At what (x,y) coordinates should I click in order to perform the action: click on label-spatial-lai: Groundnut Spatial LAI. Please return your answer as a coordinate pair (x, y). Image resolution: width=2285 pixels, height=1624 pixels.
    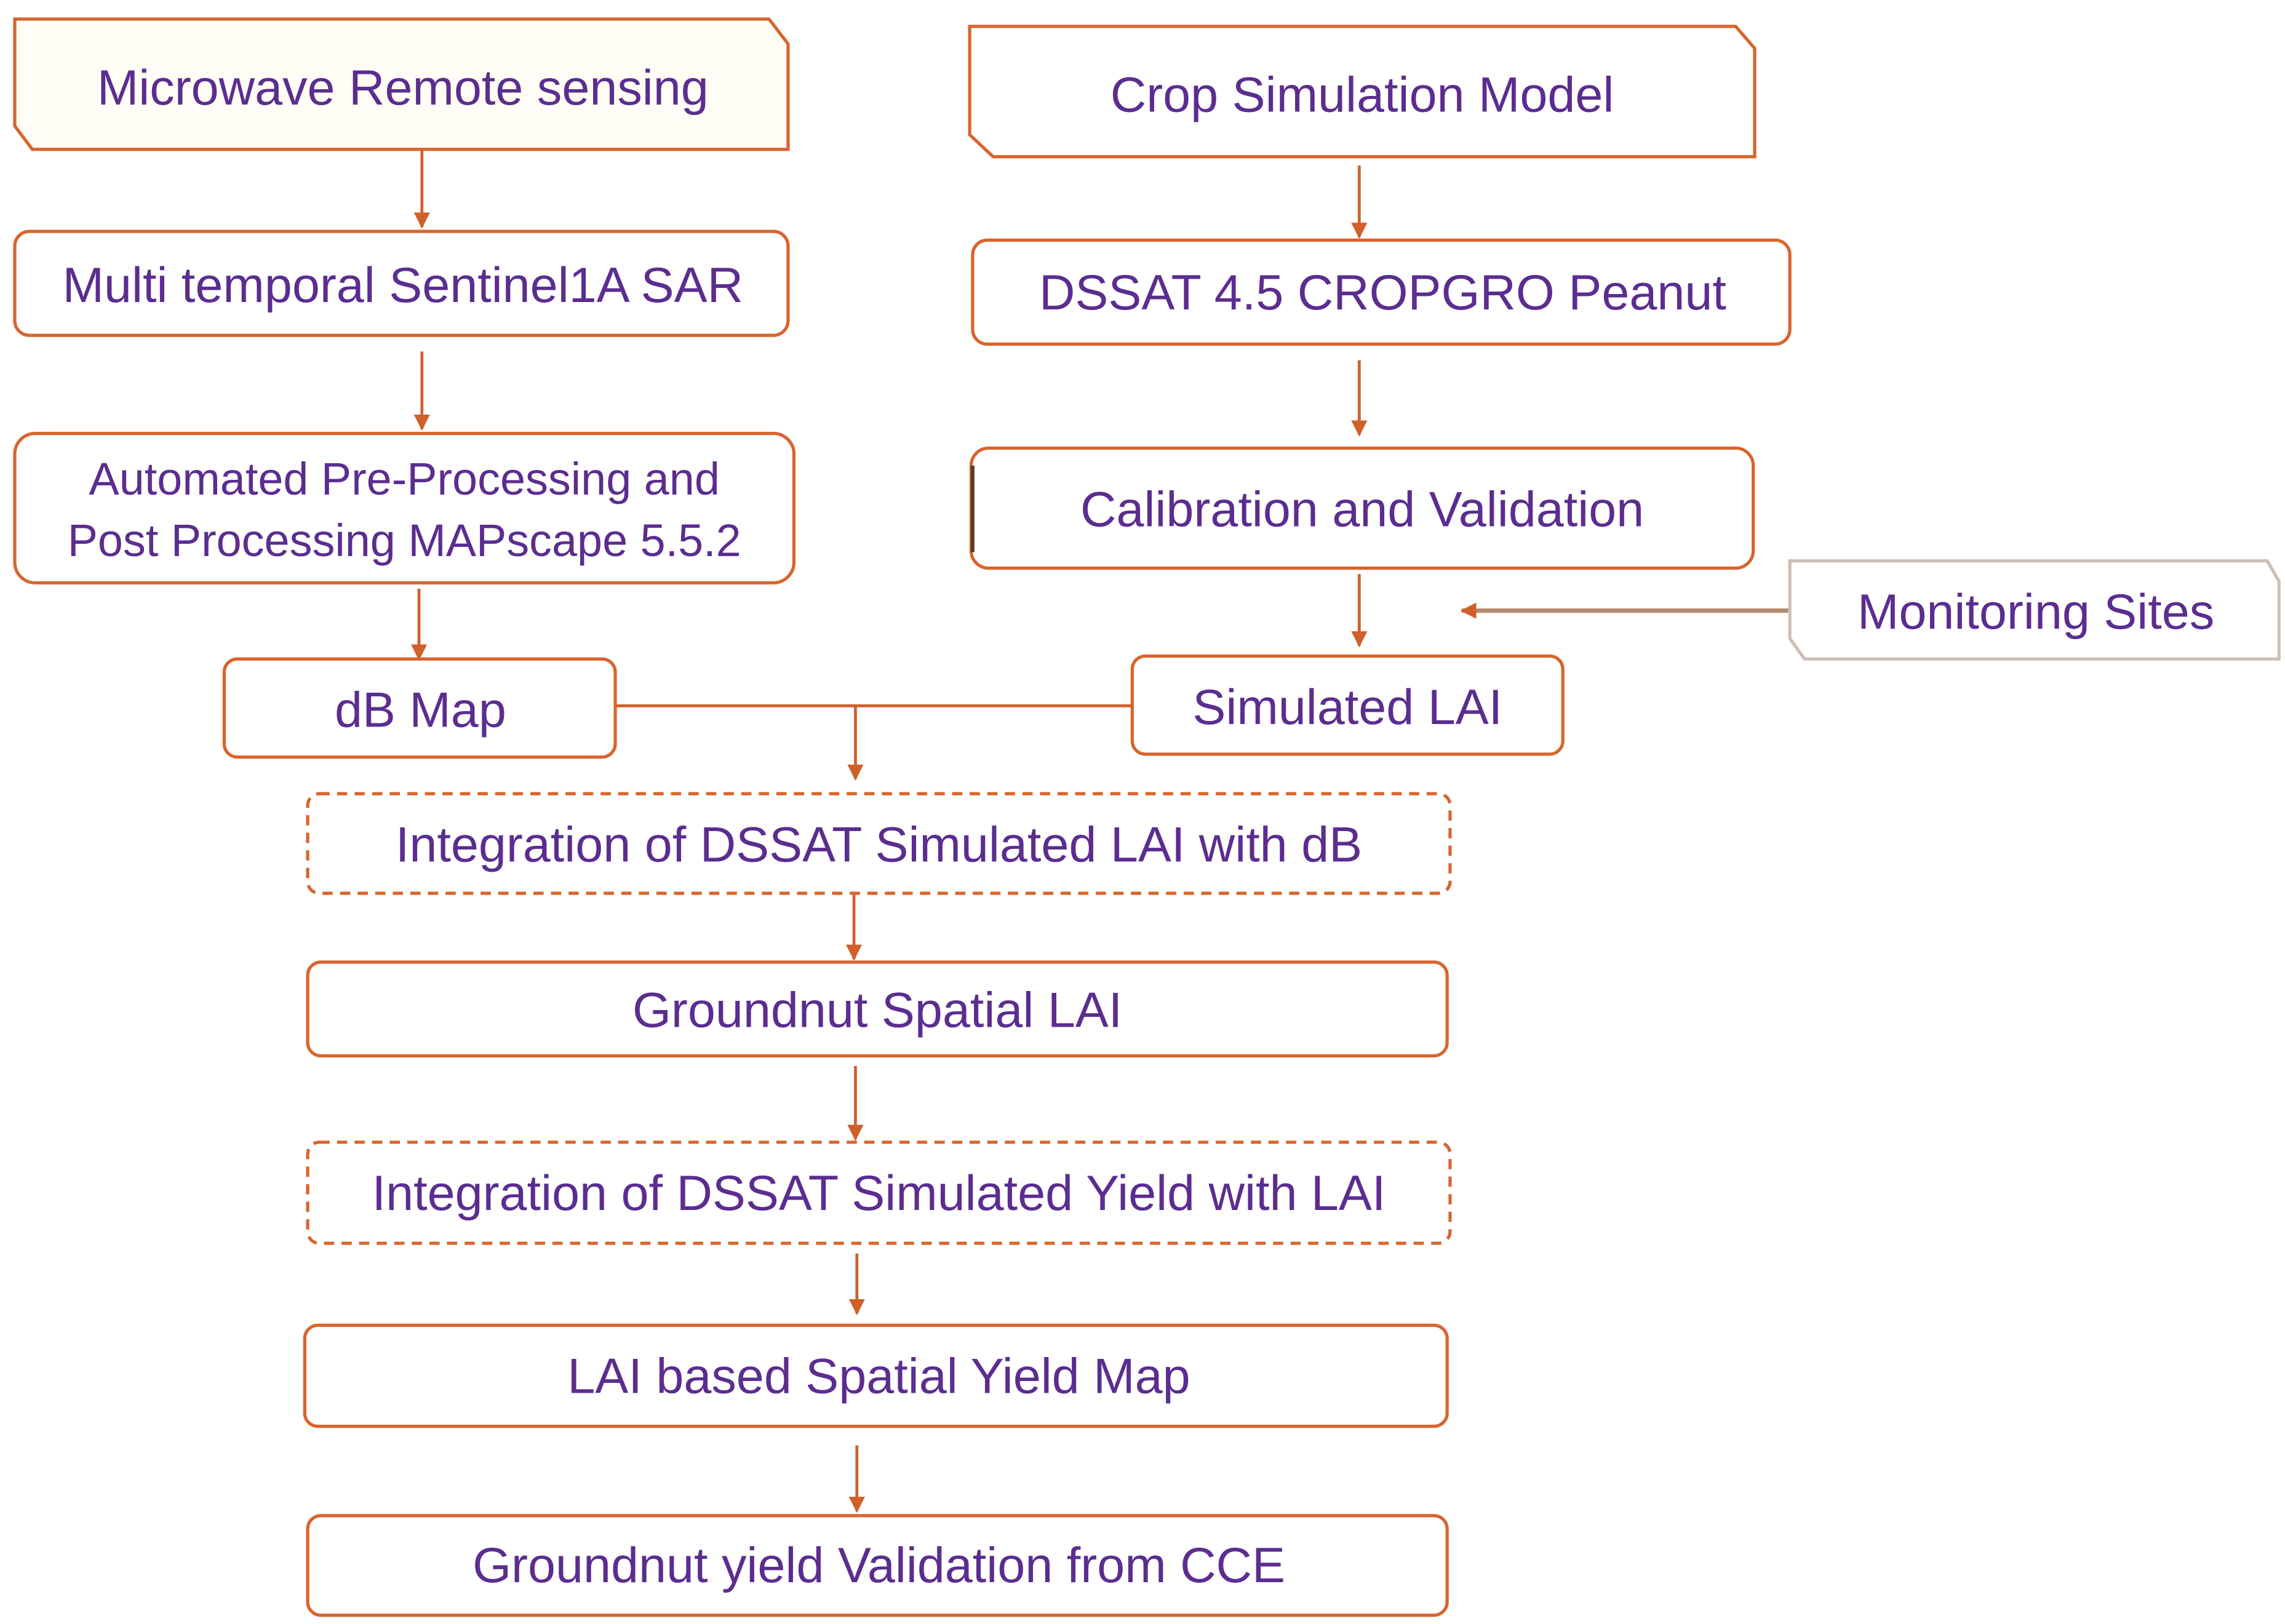
    Looking at the image, I should click on (877, 1010).